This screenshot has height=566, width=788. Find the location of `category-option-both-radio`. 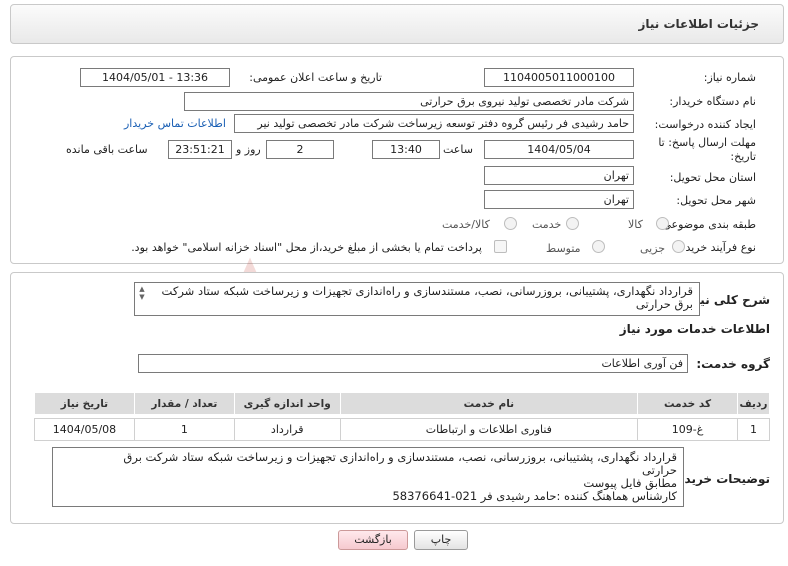

category-option-both-radio is located at coordinates (510, 223).